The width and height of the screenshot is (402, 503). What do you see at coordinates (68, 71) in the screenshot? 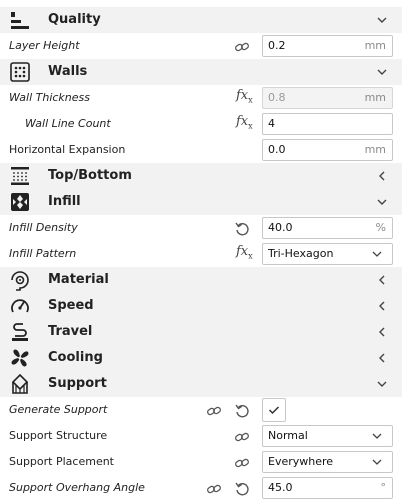
I see `category-title: Walls` at bounding box center [68, 71].